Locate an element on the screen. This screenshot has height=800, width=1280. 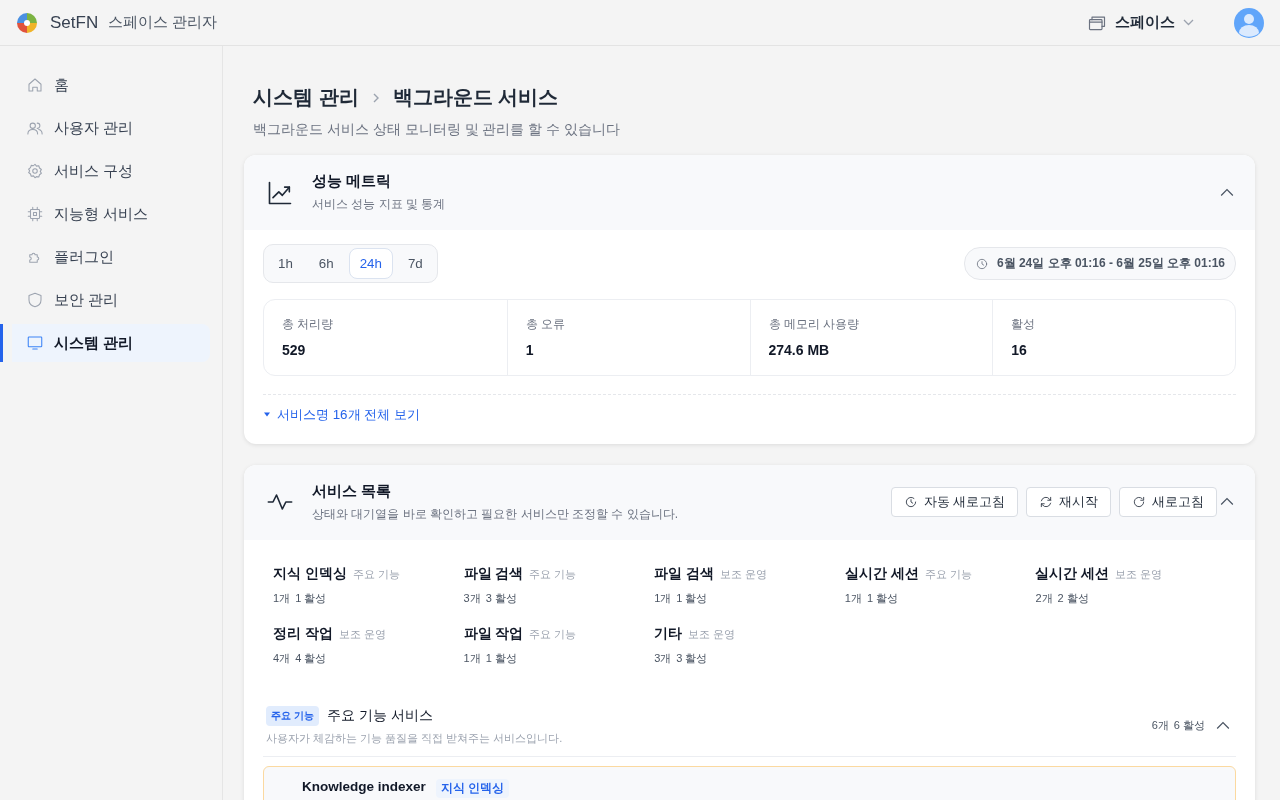
stat-label: 총 오류 is located at coordinates (545, 324).